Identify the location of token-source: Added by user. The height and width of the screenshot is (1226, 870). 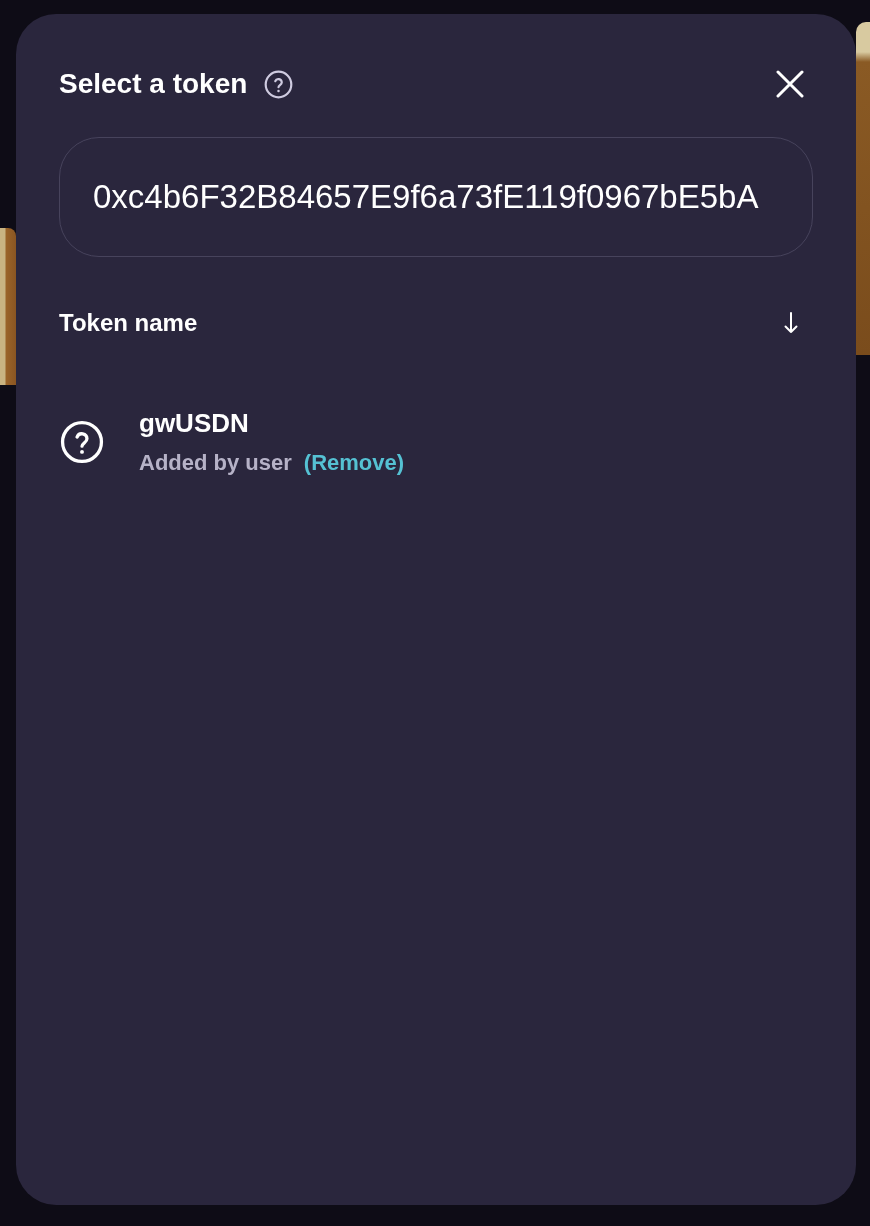
(215, 463).